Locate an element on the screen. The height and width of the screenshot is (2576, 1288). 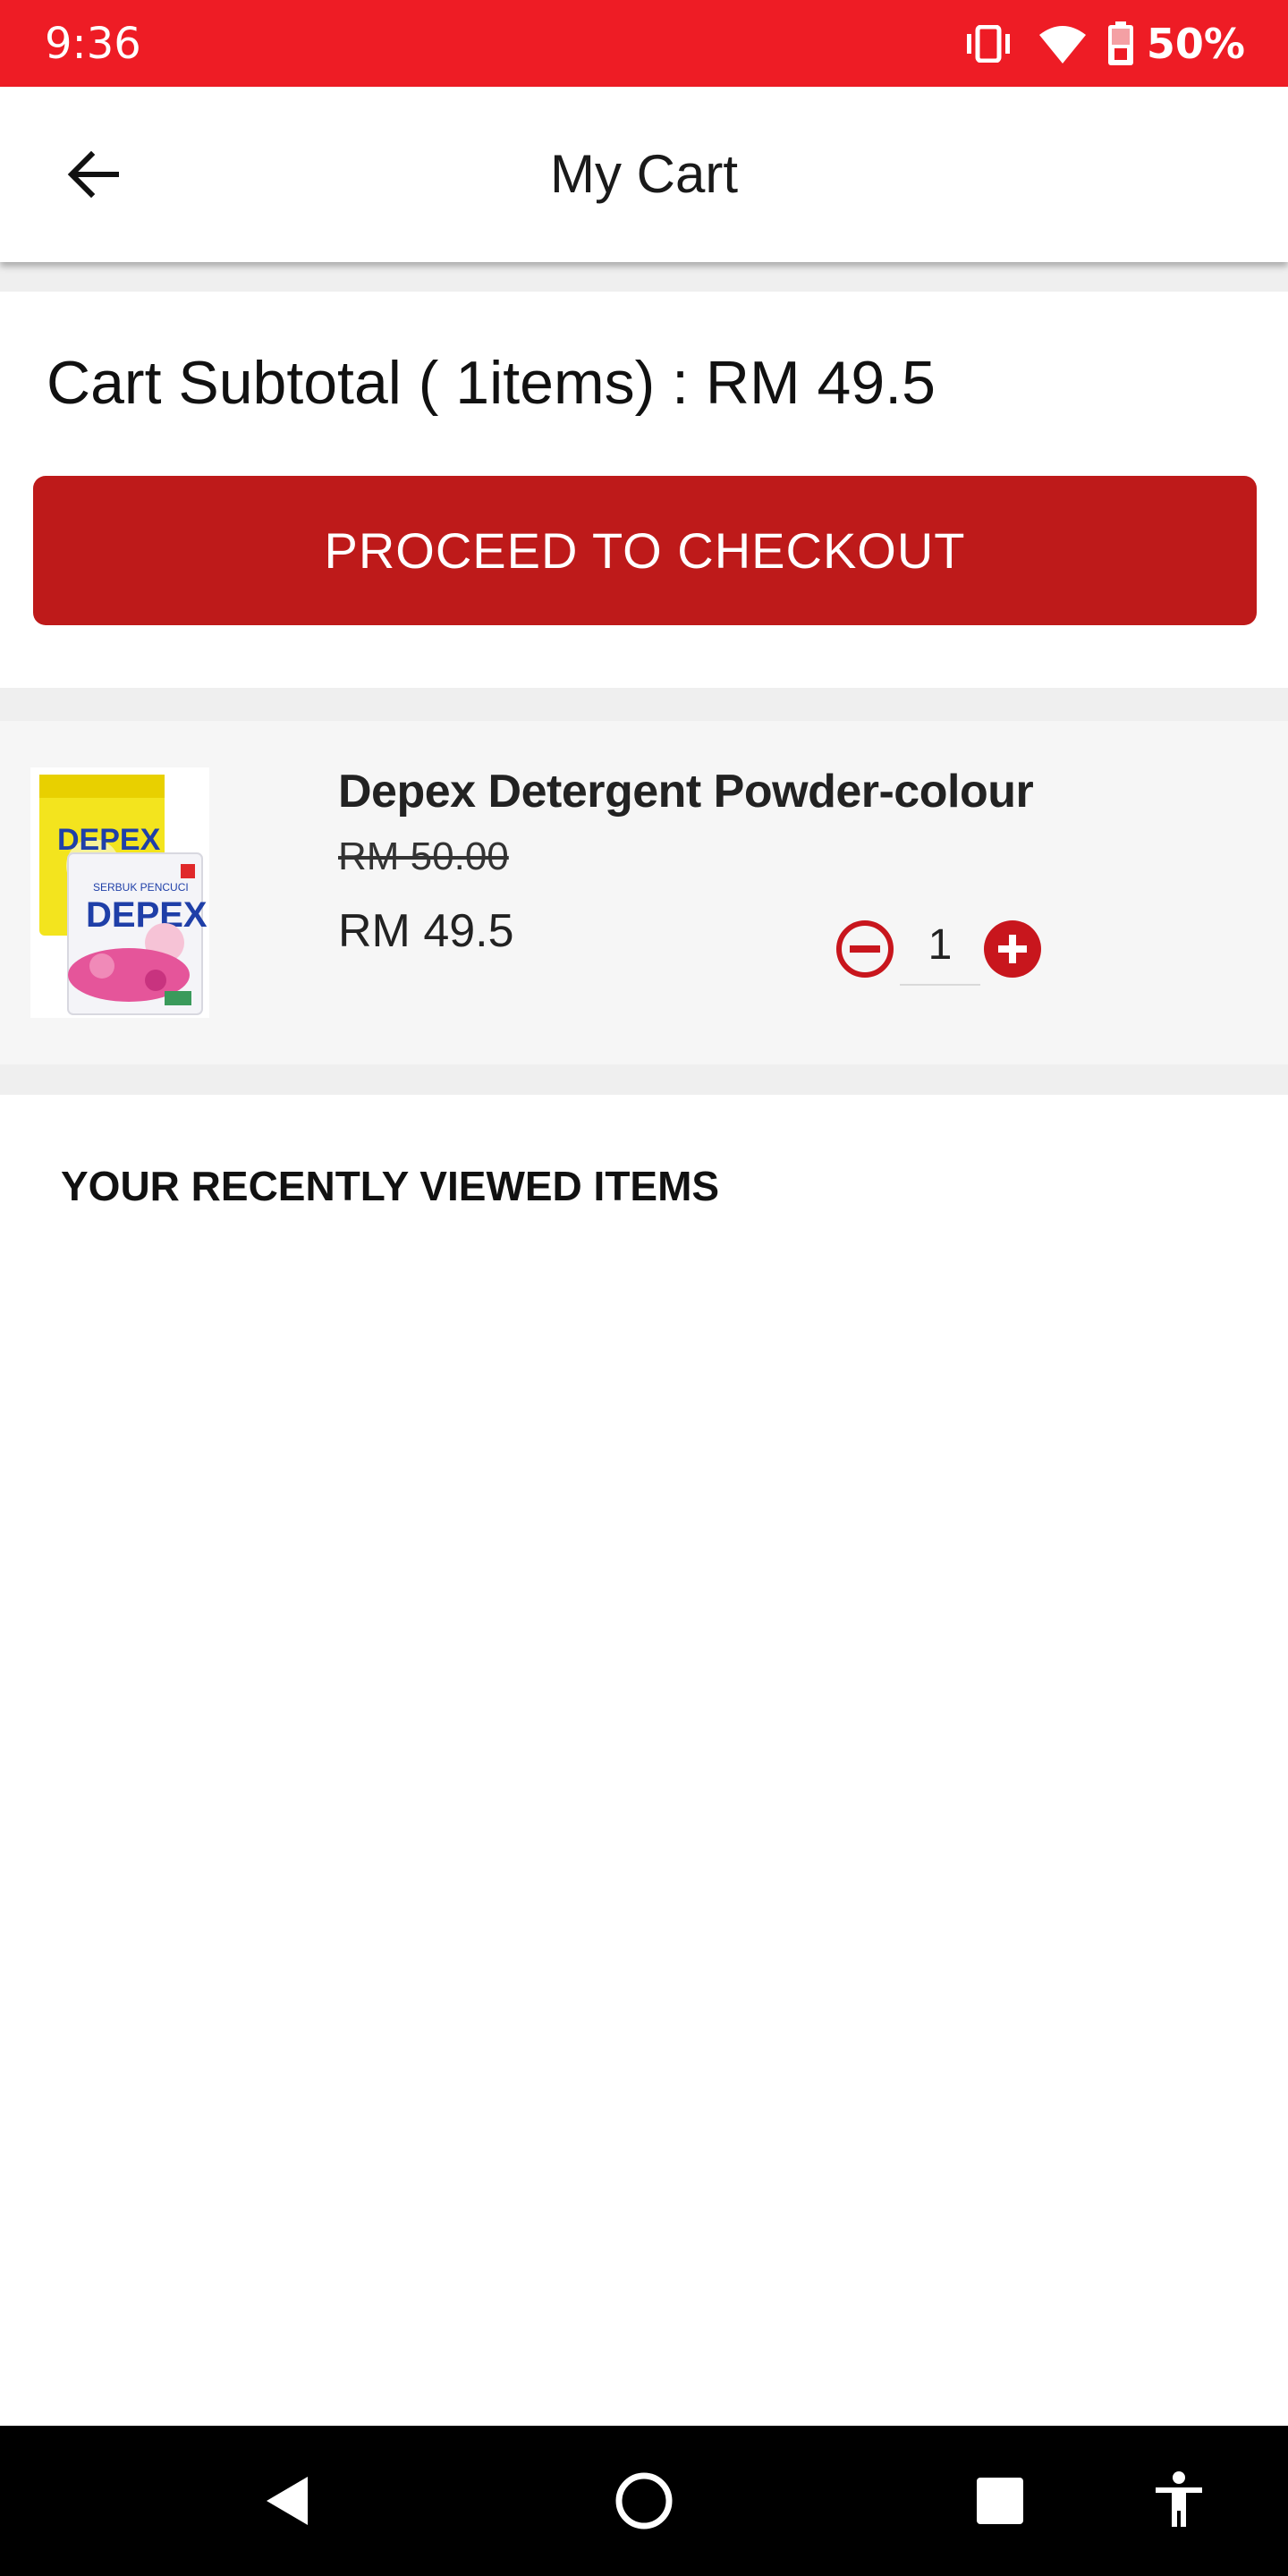
recents-square-icon is located at coordinates (1000, 2501).